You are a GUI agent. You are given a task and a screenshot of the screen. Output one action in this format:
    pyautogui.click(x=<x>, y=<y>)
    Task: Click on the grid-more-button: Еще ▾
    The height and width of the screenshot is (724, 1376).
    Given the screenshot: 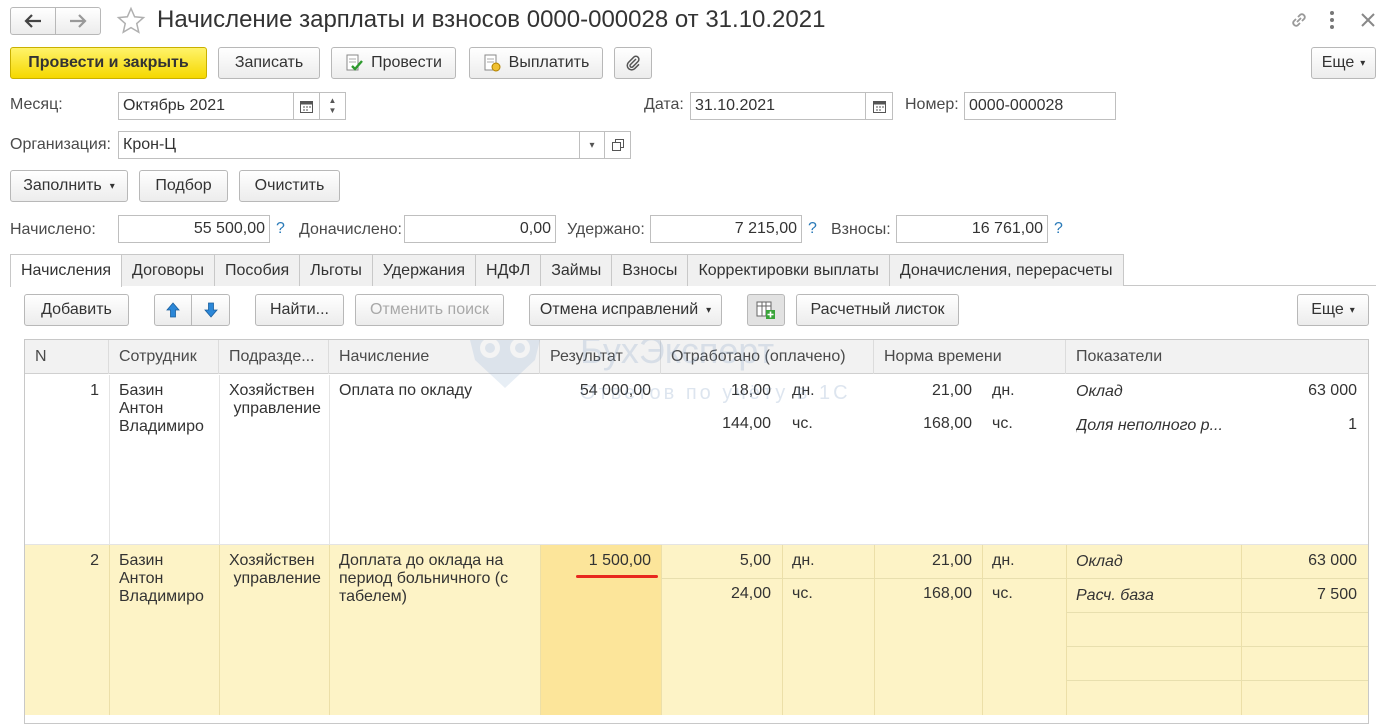 What is the action you would take?
    pyautogui.click(x=1333, y=310)
    